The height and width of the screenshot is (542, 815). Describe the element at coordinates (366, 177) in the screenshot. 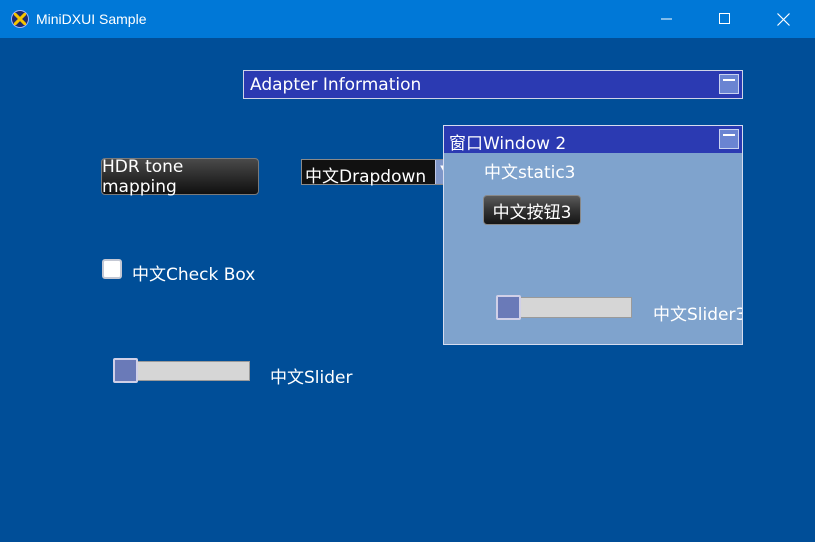

I see `dropdown-value: 中文Drapdown` at that location.